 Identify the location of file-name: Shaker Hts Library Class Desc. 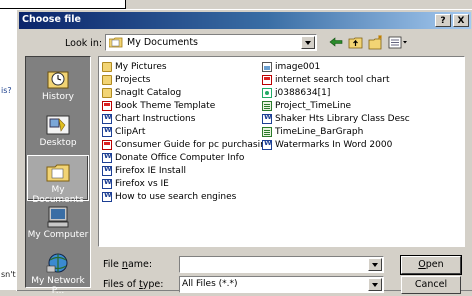
(342, 118).